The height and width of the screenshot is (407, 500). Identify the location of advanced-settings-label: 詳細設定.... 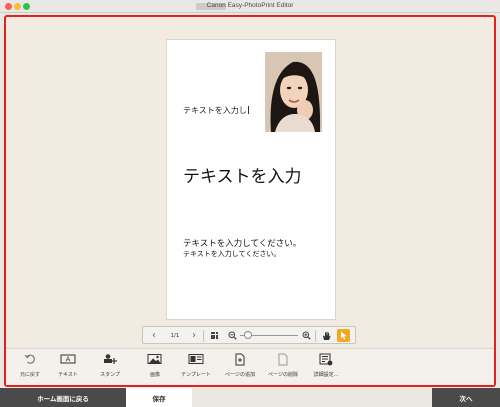
(326, 375).